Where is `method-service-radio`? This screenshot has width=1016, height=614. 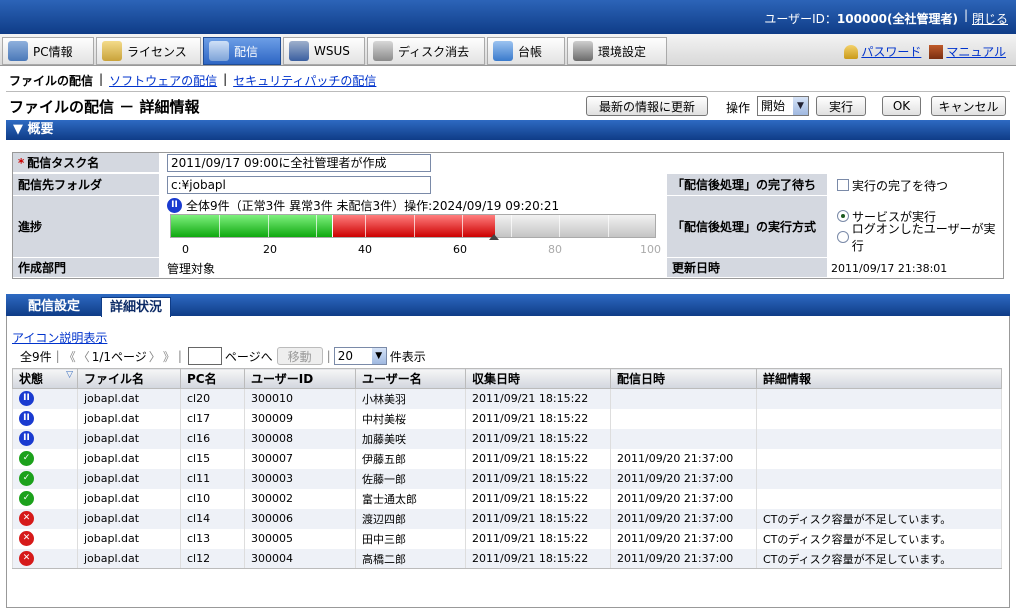
method-service-radio is located at coordinates (843, 216).